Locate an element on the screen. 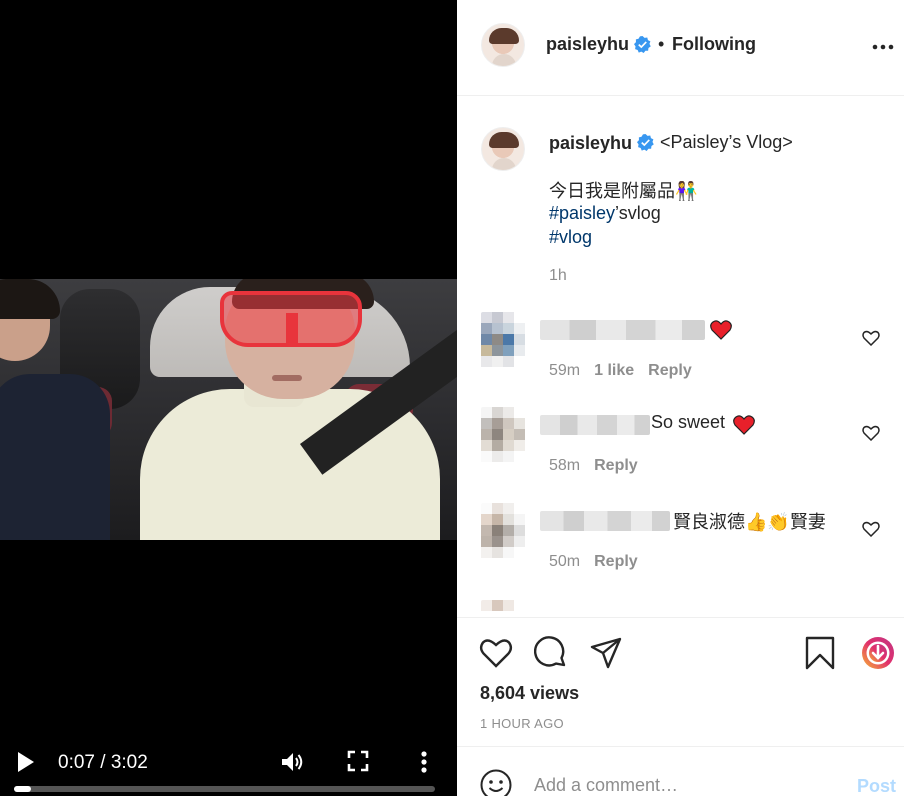 This screenshot has height=796, width=904. passenger-mouth is located at coordinates (287, 378).